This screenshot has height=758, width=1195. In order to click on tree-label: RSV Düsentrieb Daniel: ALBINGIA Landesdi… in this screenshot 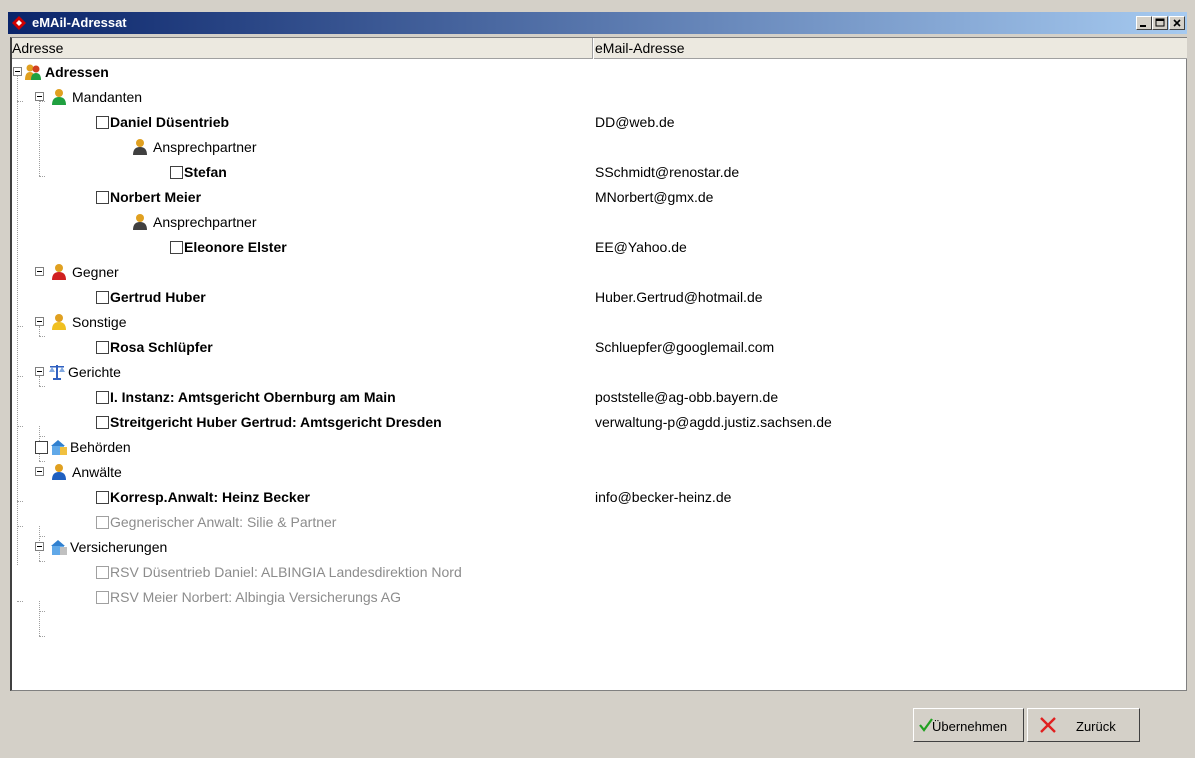, I will do `click(286, 572)`.